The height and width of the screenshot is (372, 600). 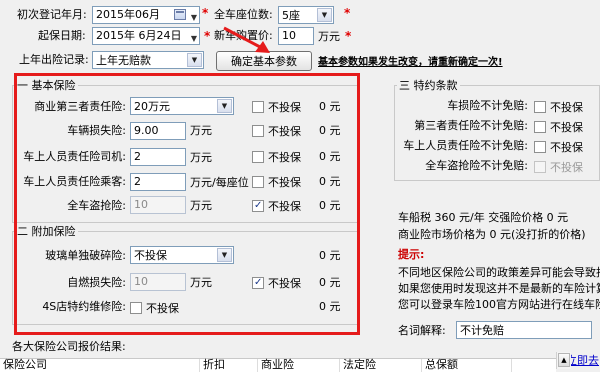 I want to click on seats-select: 5座 ▼, so click(x=306, y=15).